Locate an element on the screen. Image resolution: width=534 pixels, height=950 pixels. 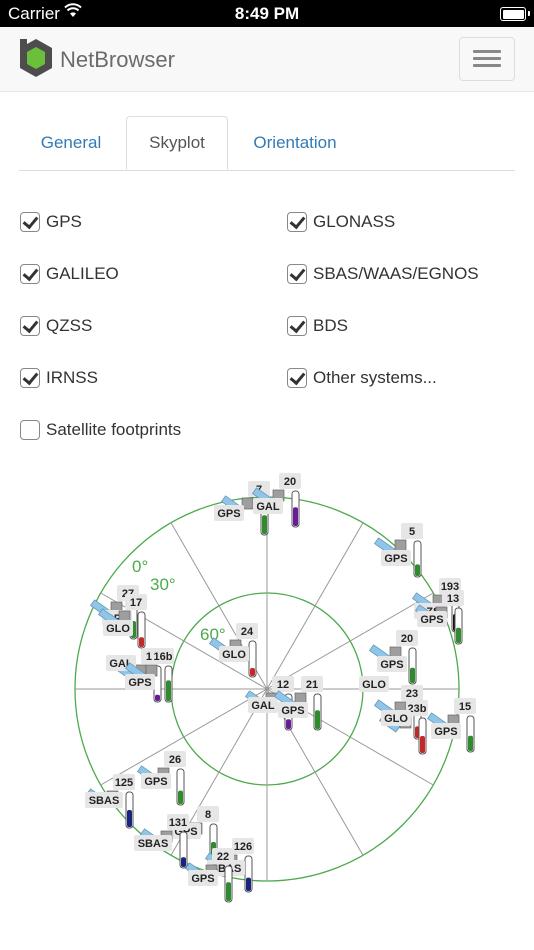
option-label: Satellite footprints is located at coordinates (114, 429).